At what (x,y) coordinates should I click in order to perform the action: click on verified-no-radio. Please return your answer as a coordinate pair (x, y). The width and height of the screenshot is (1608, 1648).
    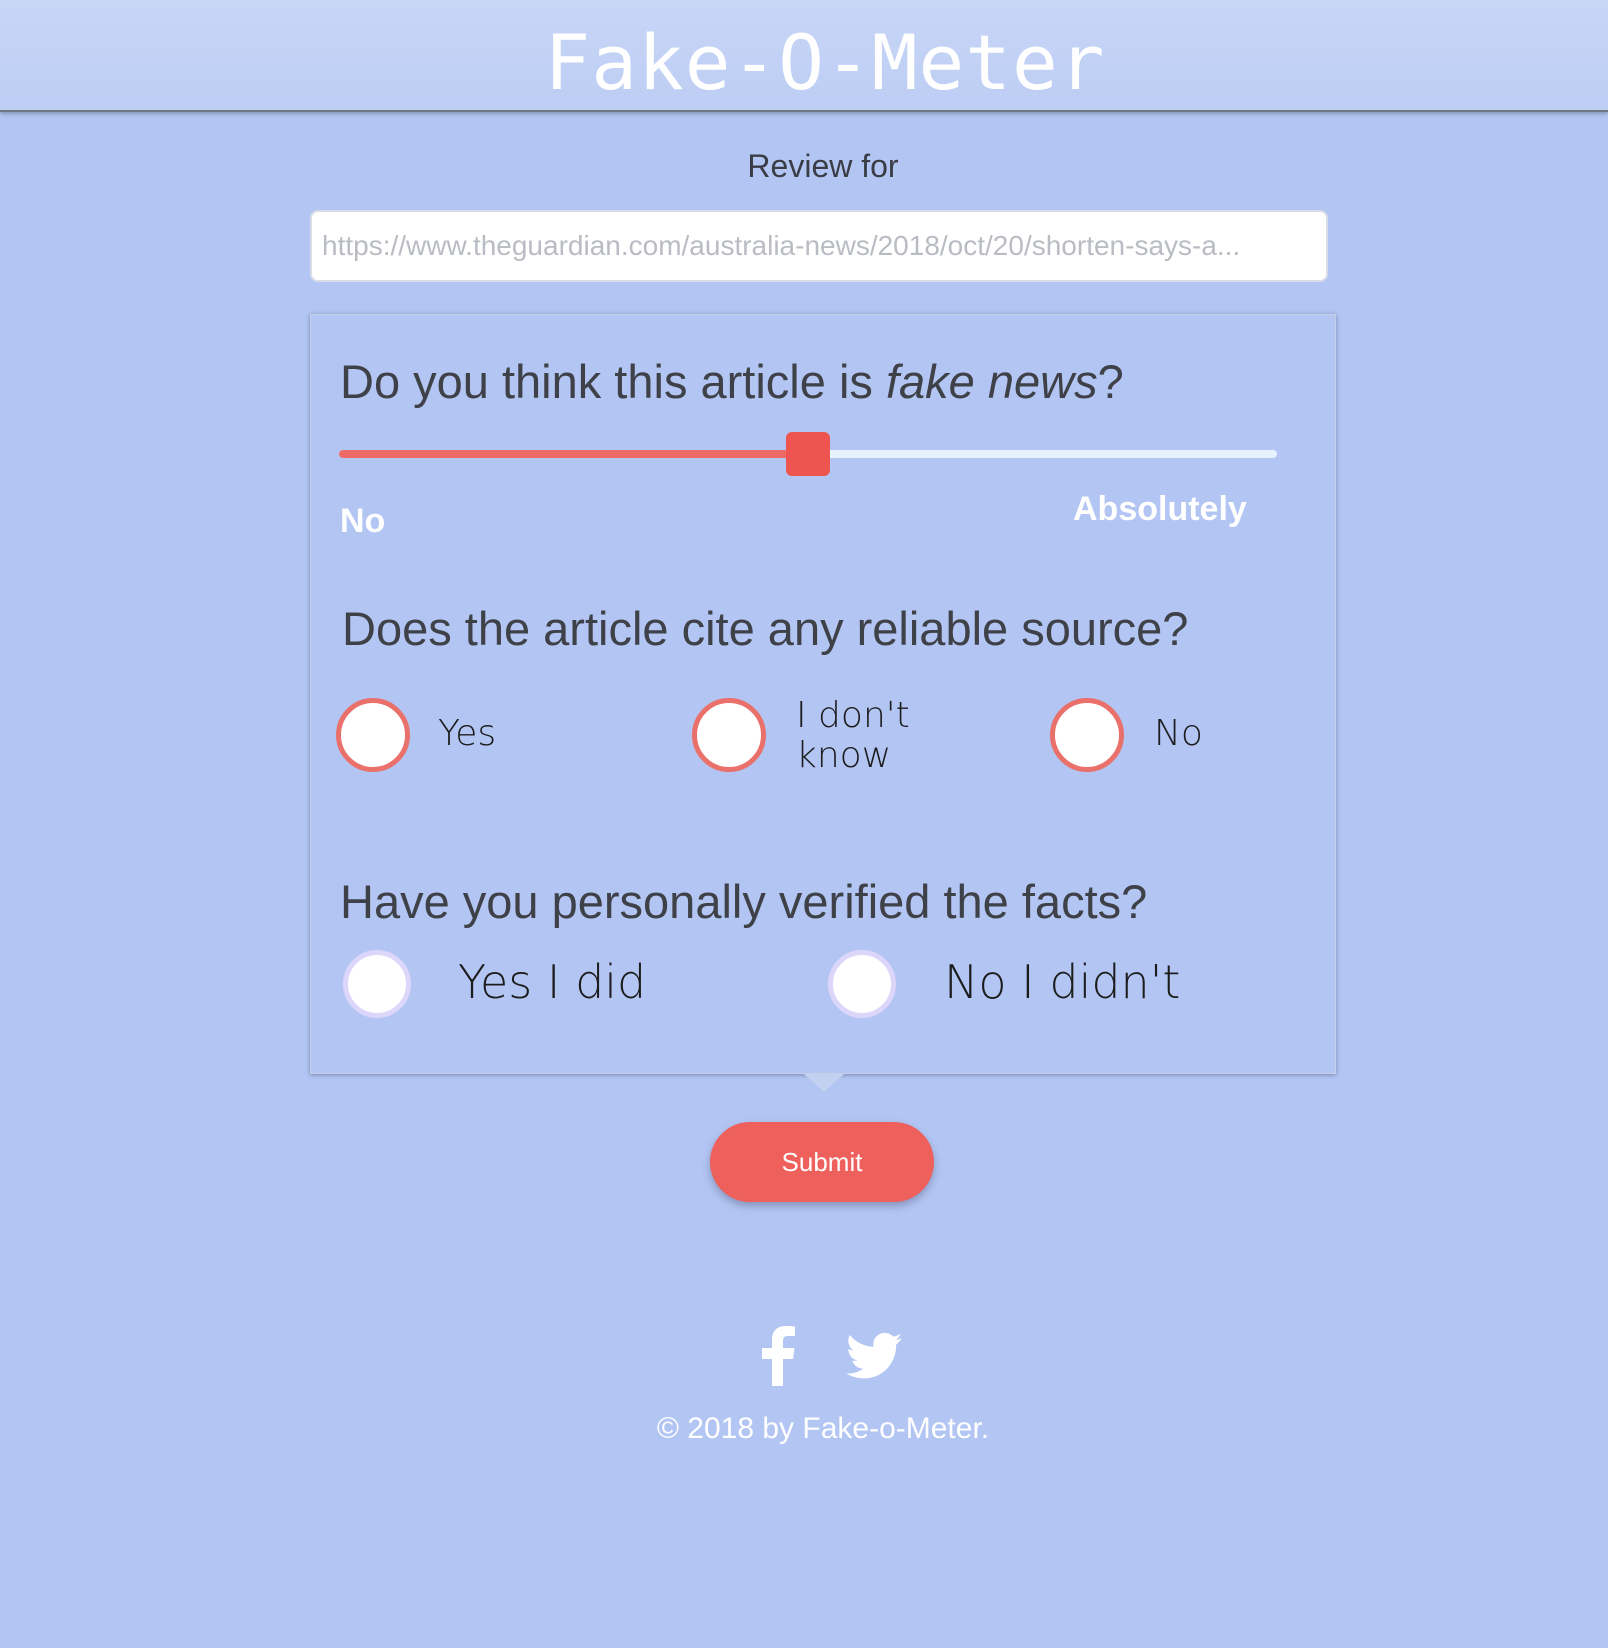
    Looking at the image, I should click on (862, 984).